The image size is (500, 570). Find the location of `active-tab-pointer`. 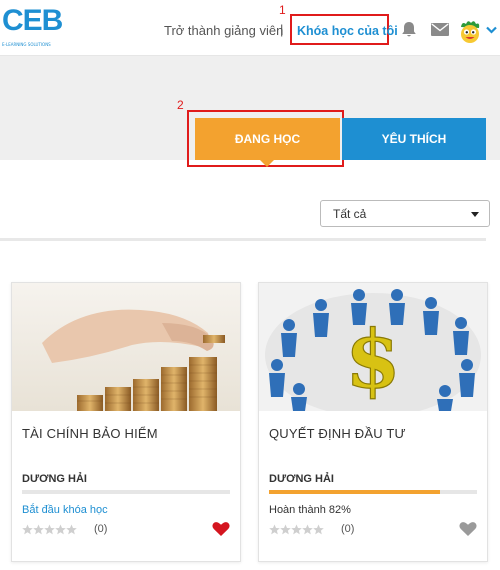

active-tab-pointer is located at coordinates (267, 163).